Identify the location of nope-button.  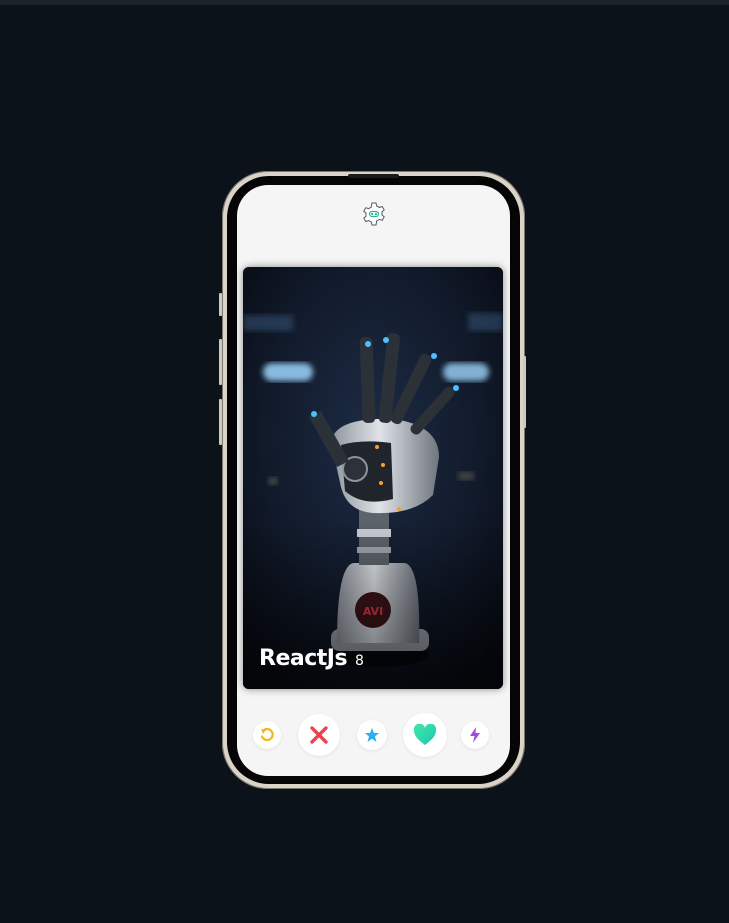
(319, 735).